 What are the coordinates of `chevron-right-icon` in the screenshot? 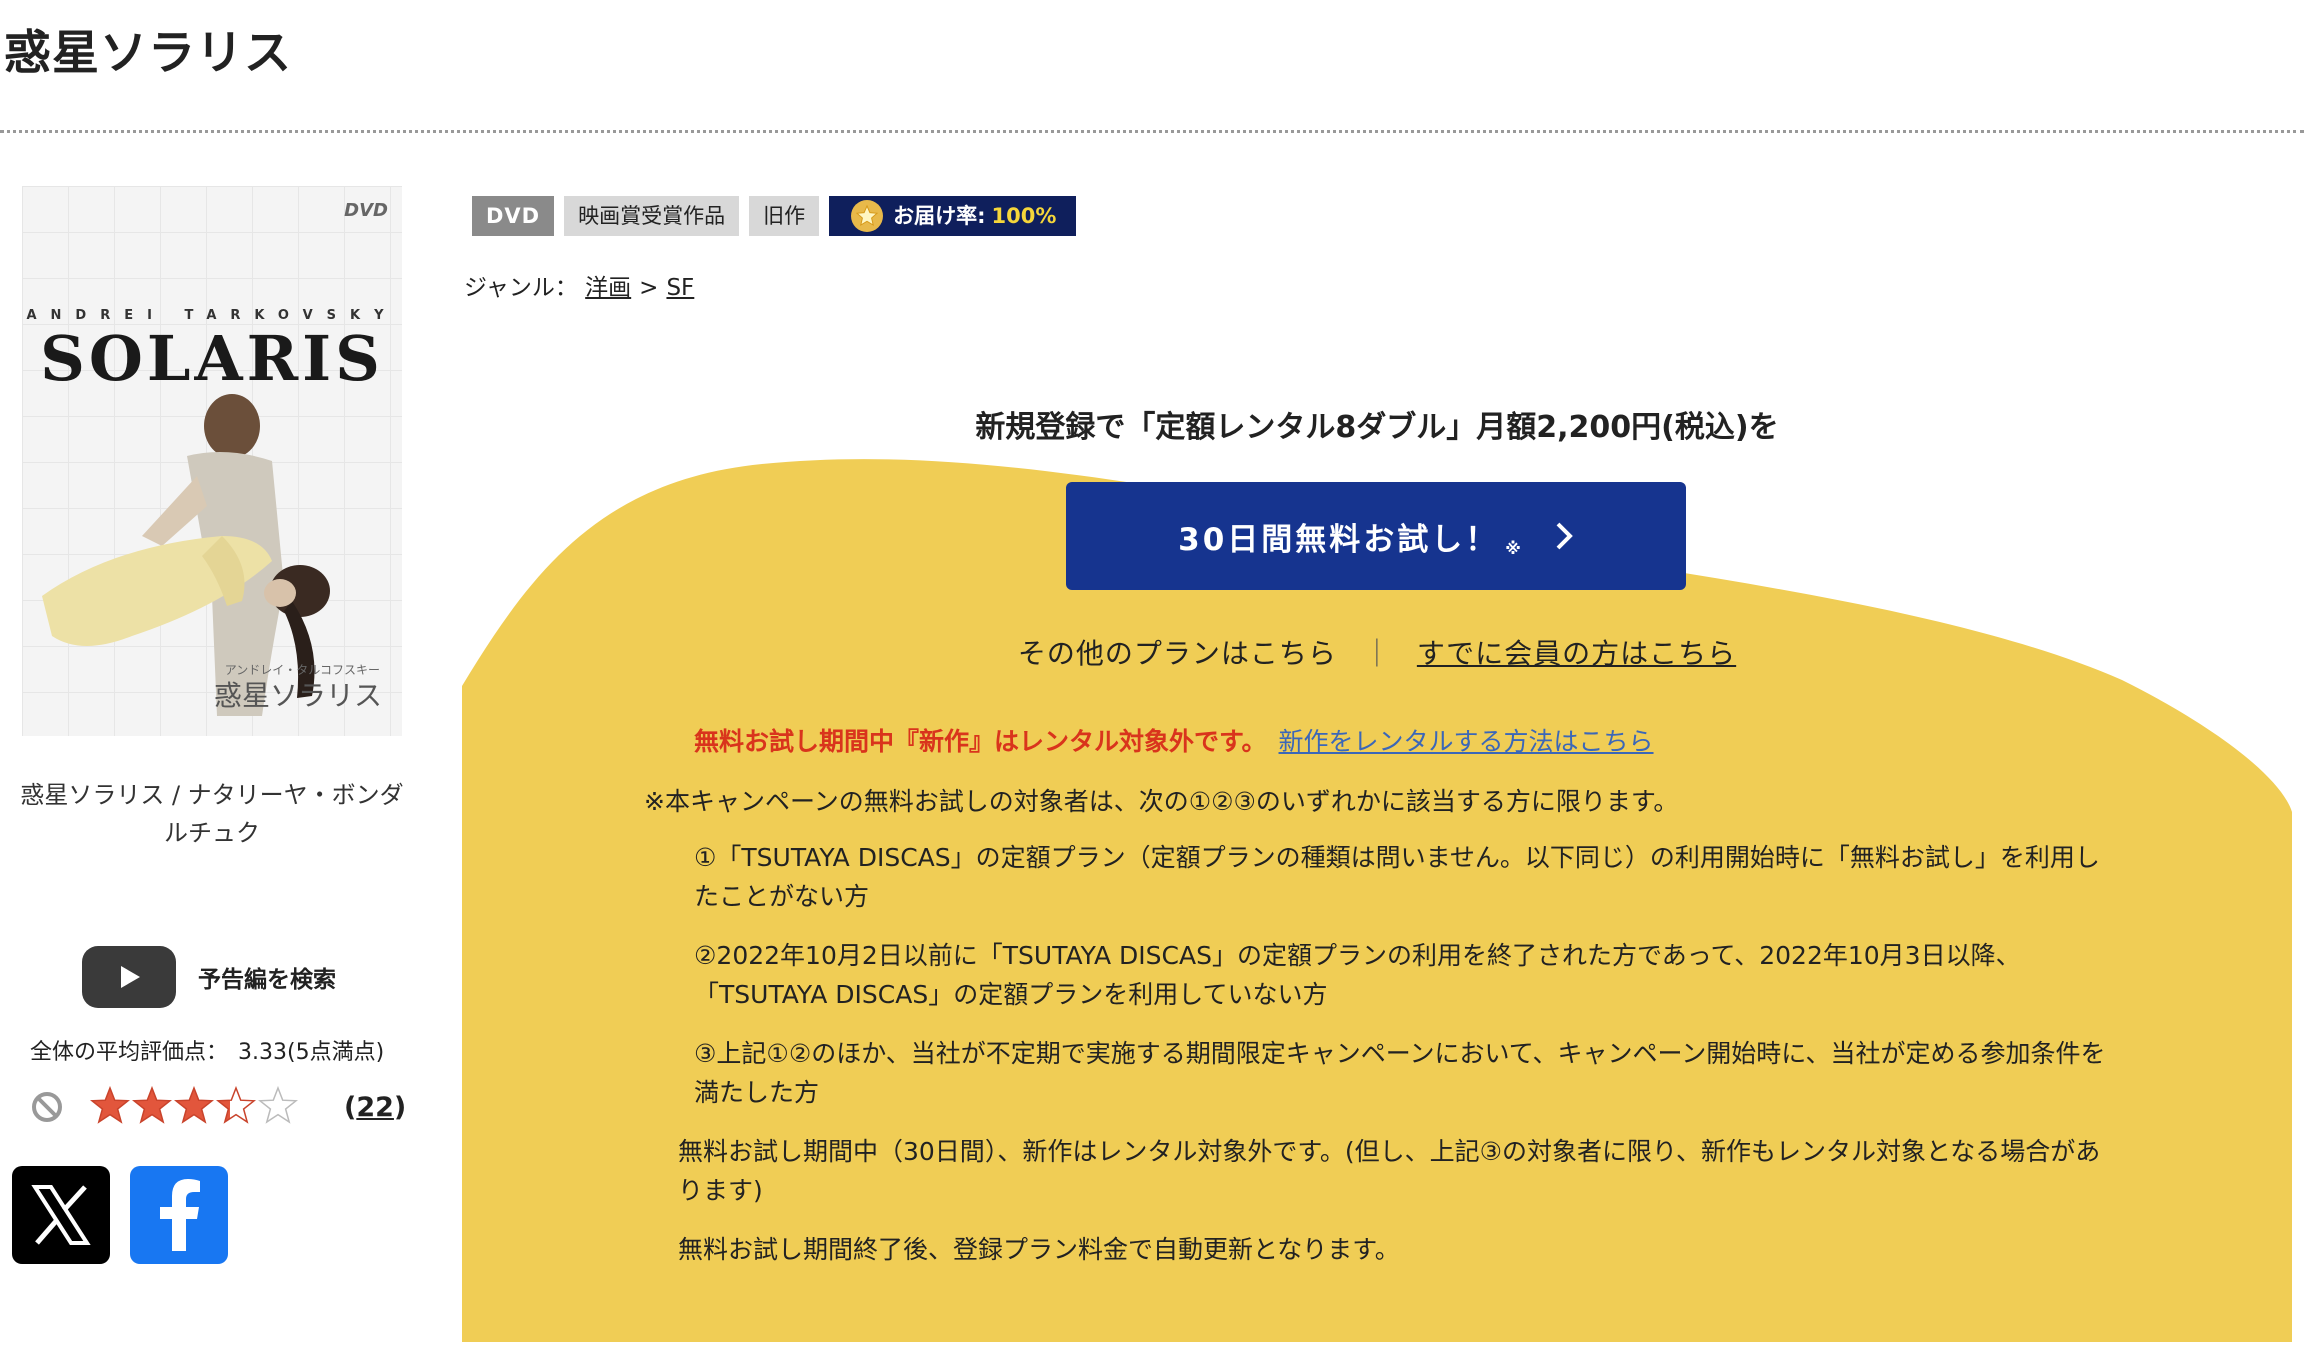 It's located at (1564, 536).